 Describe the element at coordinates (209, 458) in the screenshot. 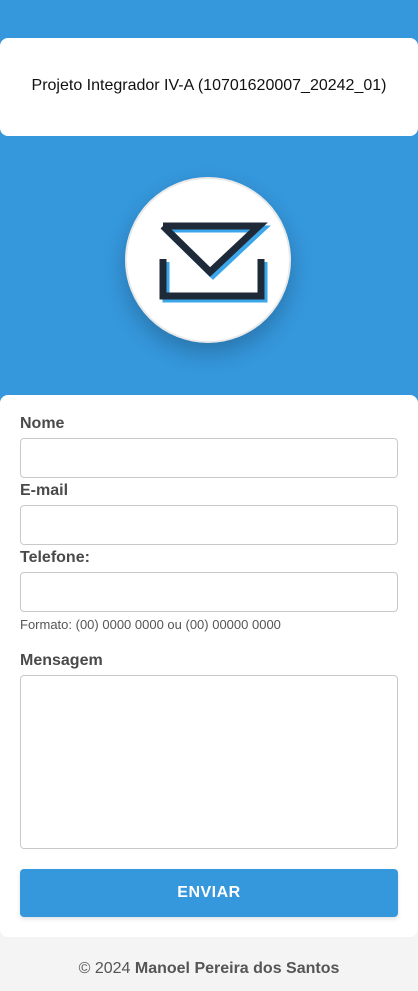

I see `name-input` at that location.